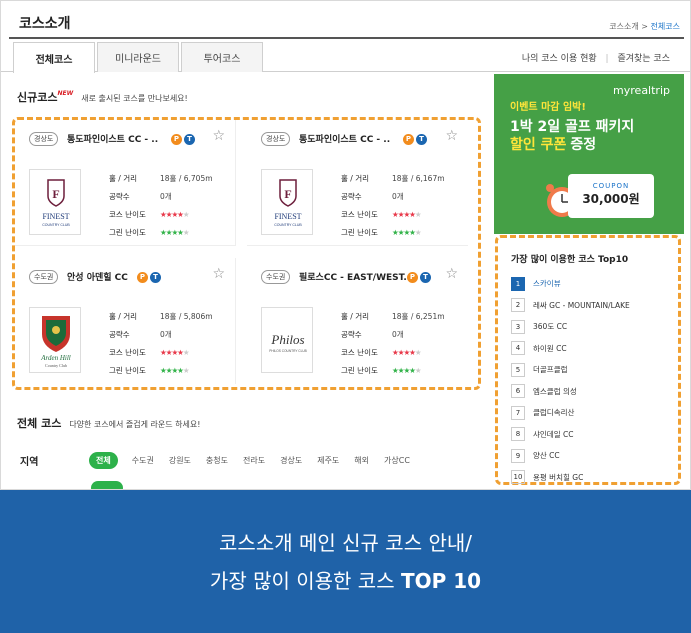 The image size is (691, 633). I want to click on top10-item: 8 샤인데일 CC, so click(570, 435).